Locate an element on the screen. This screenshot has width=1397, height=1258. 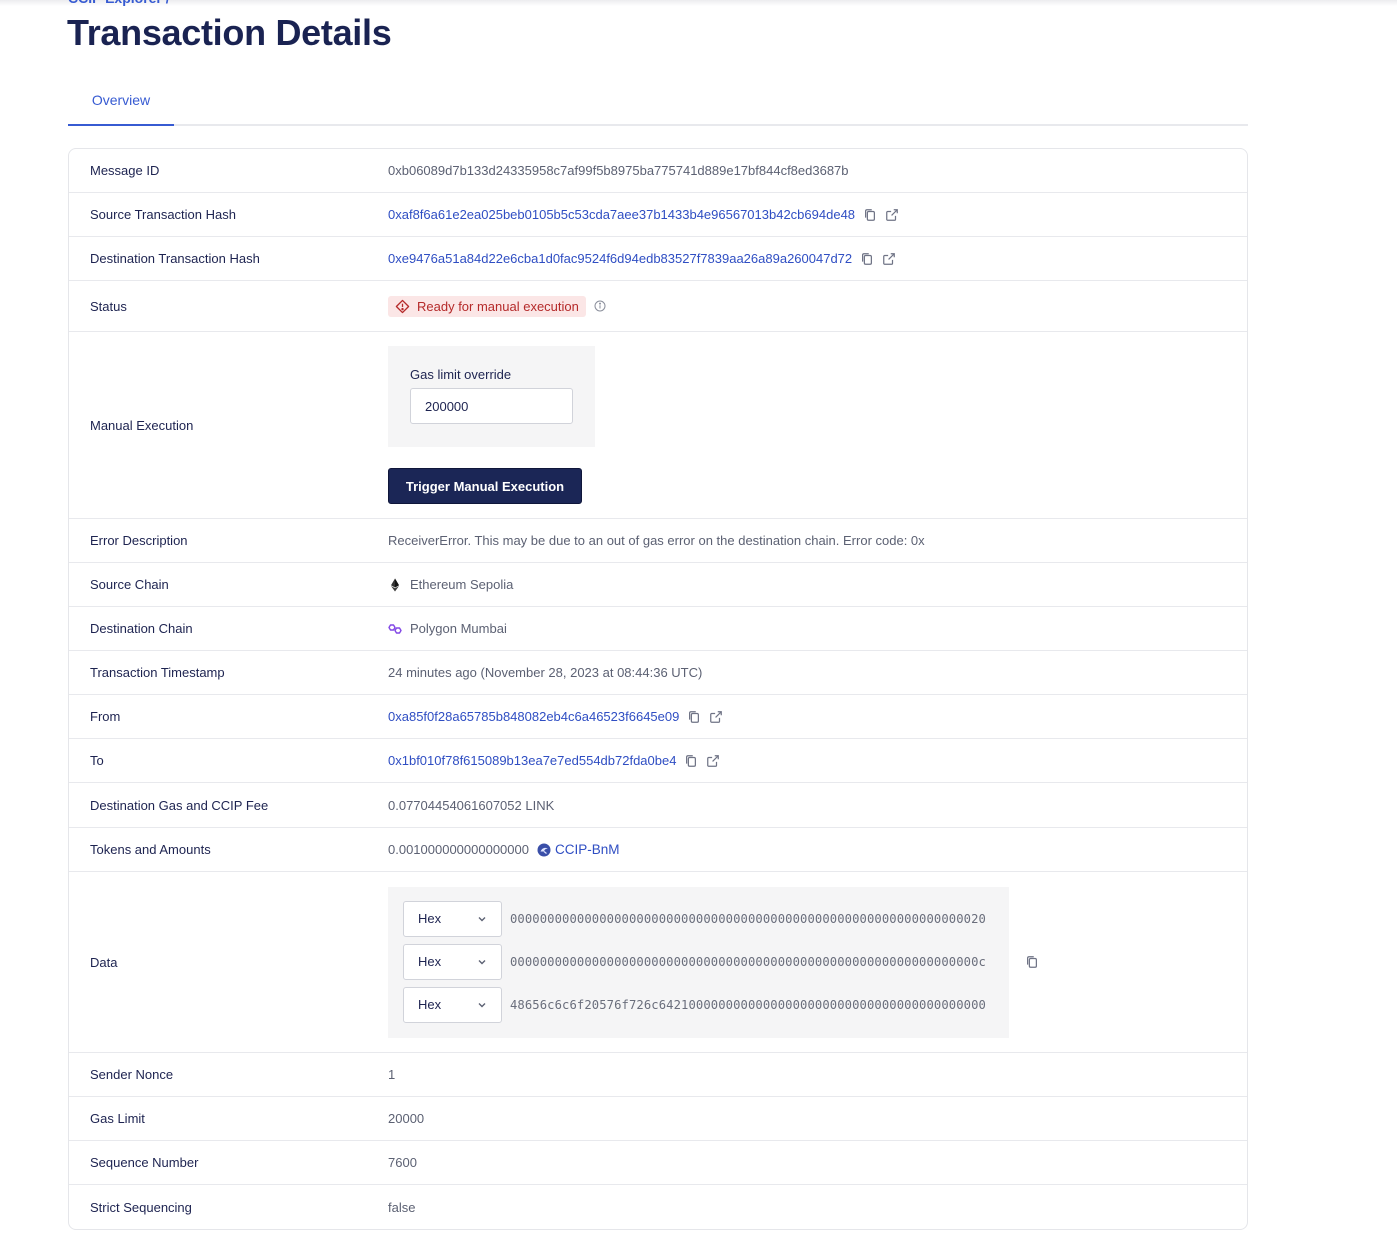
row-status: Status Ready for manual execution is located at coordinates (658, 306).